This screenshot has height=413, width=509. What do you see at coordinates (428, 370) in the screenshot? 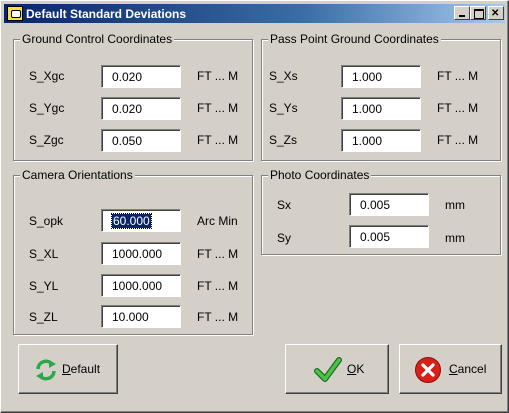
I see `cancel-x-icon` at bounding box center [428, 370].